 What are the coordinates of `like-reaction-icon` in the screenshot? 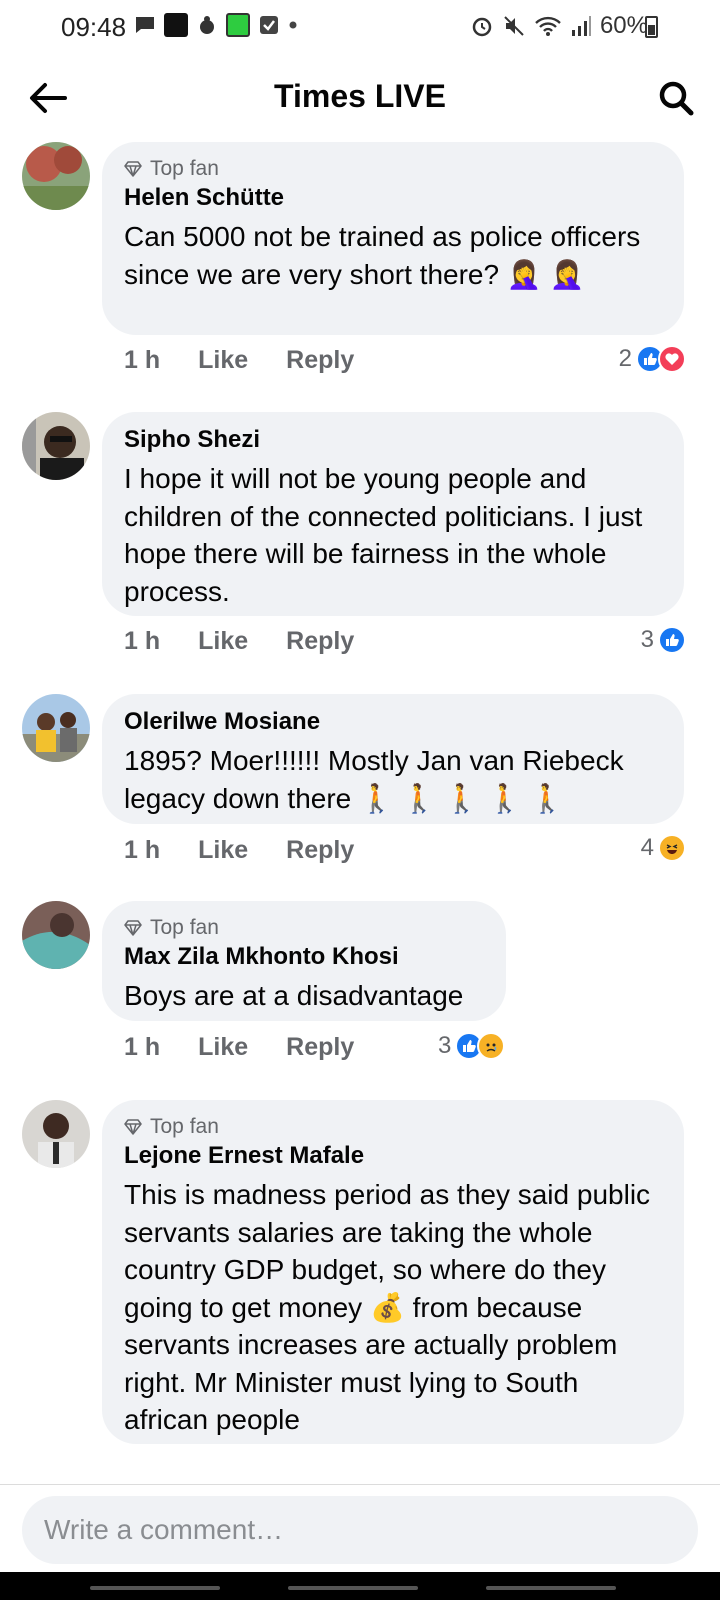 It's located at (672, 640).